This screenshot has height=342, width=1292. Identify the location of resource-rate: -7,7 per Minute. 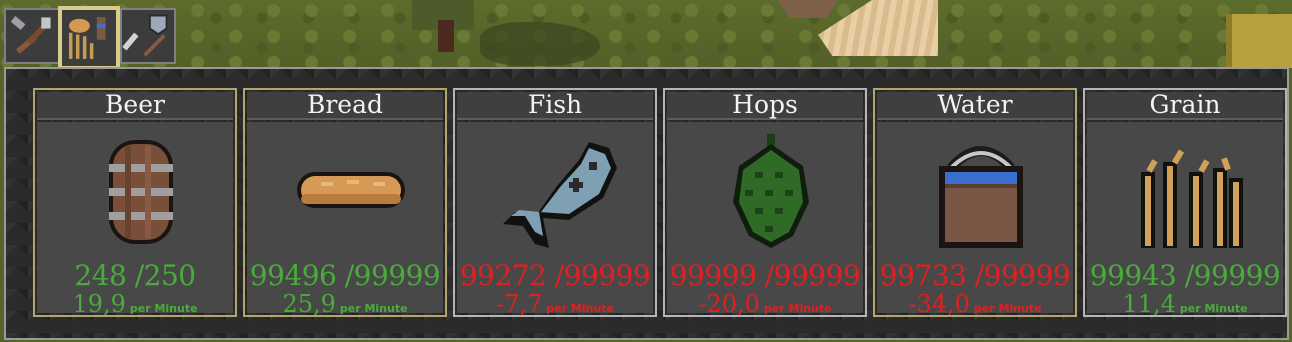
(555, 304).